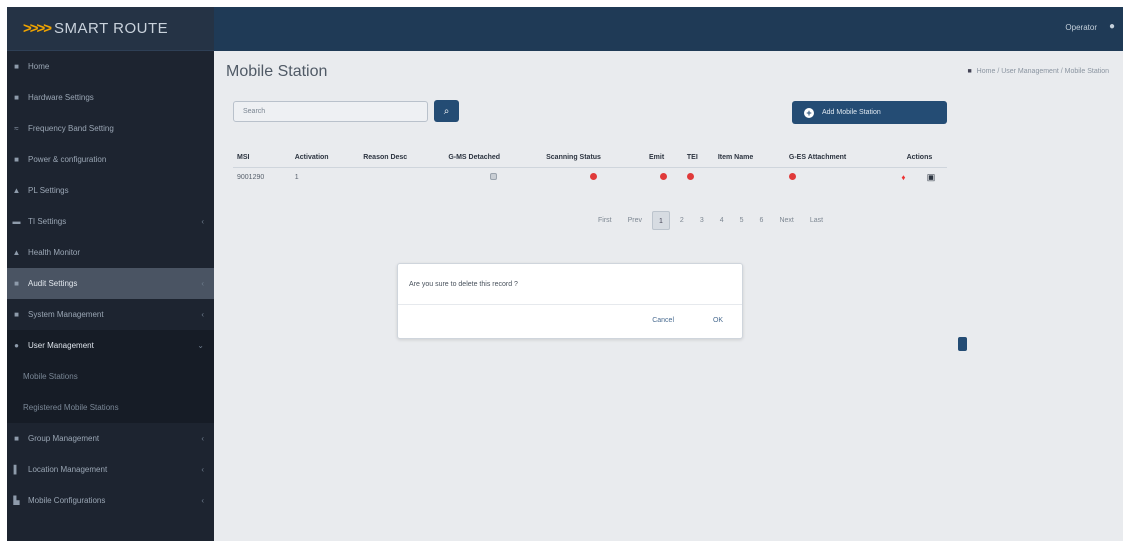 The height and width of the screenshot is (548, 1130). I want to click on pagination-page-3: 3, so click(702, 220).